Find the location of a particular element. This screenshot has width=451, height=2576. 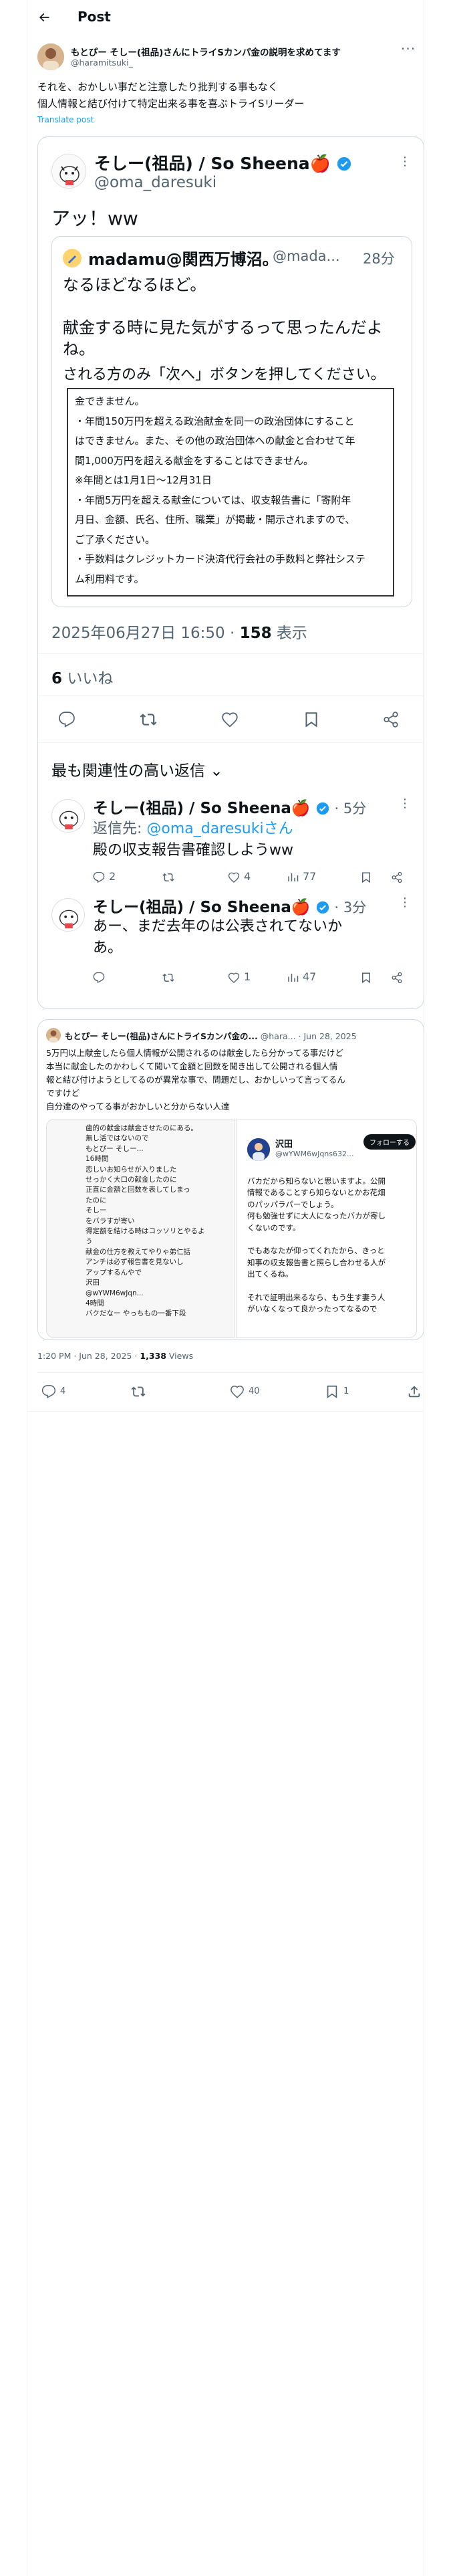

reply2-more-icon: ⋮ is located at coordinates (405, 902).